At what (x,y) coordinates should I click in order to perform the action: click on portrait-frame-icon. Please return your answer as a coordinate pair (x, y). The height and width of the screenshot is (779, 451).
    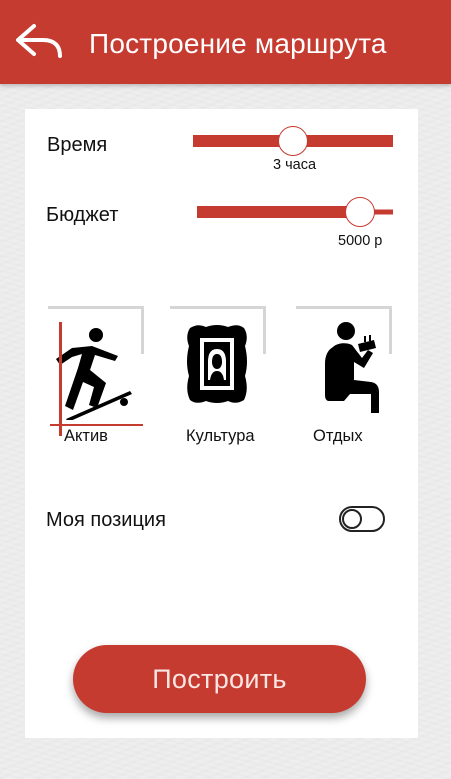
    Looking at the image, I should click on (217, 364).